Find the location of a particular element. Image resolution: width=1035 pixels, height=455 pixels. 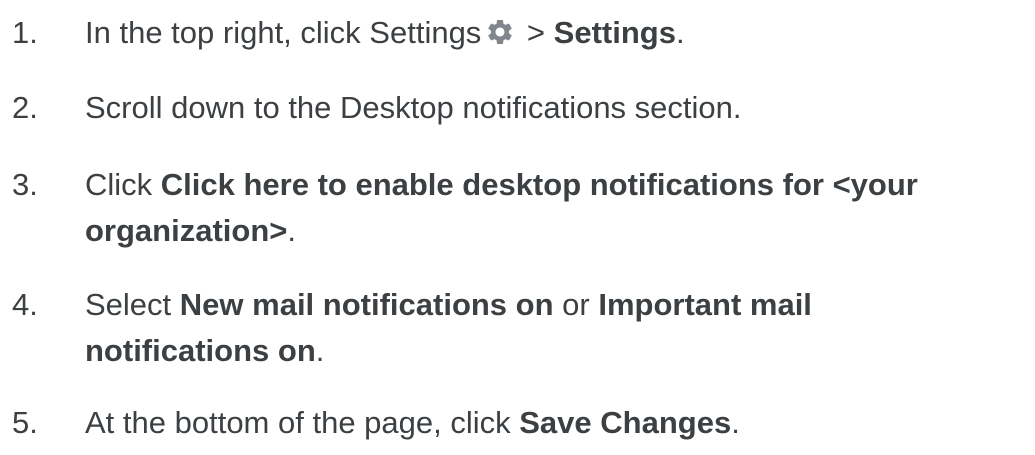

step-number: 1. is located at coordinates (25, 32).